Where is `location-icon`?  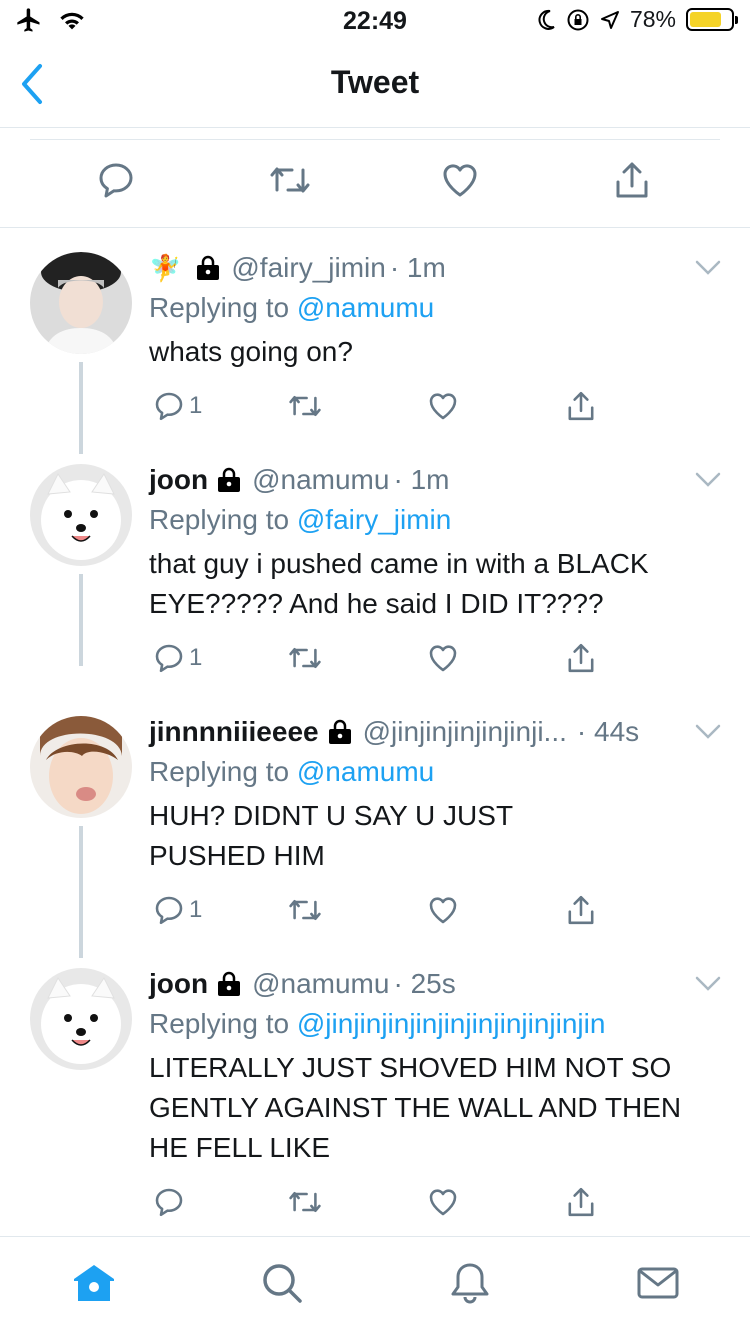
location-icon is located at coordinates (609, 19).